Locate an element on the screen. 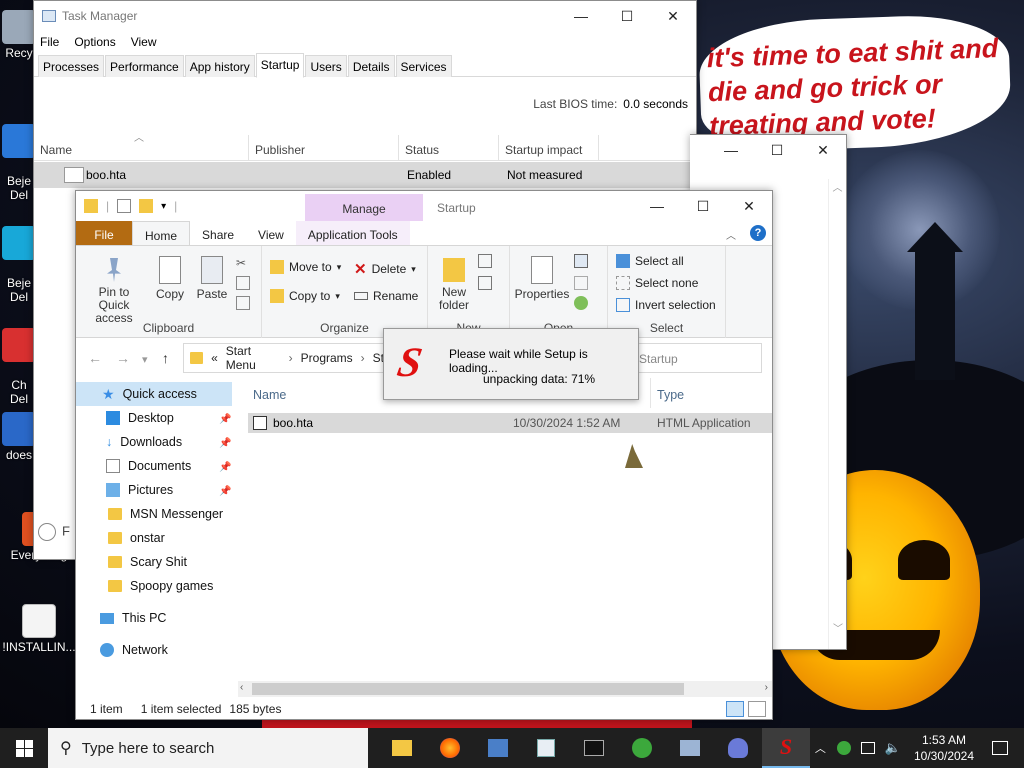 Image resolution: width=1024 pixels, height=768 pixels. move-to-button: Move to ▾ is located at coordinates (305, 267).